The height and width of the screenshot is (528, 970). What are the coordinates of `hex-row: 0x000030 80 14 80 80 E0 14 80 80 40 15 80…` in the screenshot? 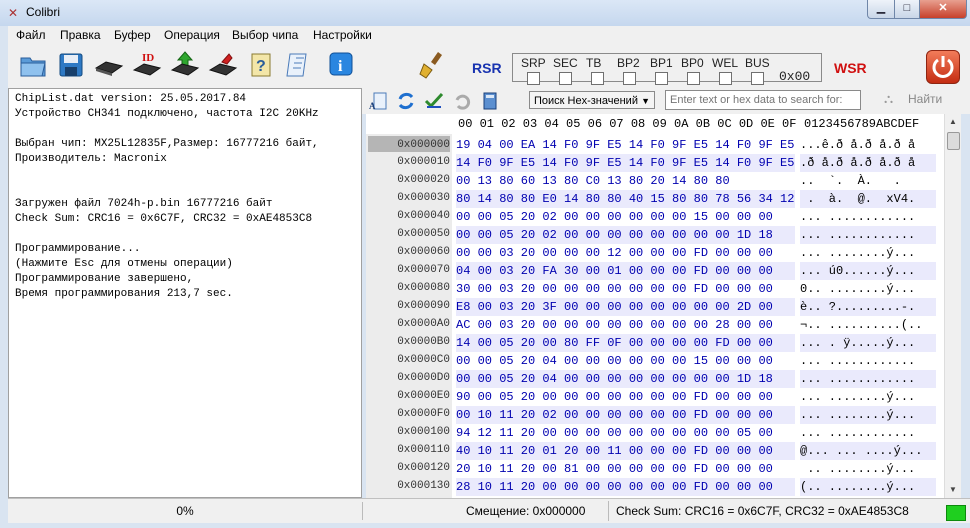 It's located at (655, 199).